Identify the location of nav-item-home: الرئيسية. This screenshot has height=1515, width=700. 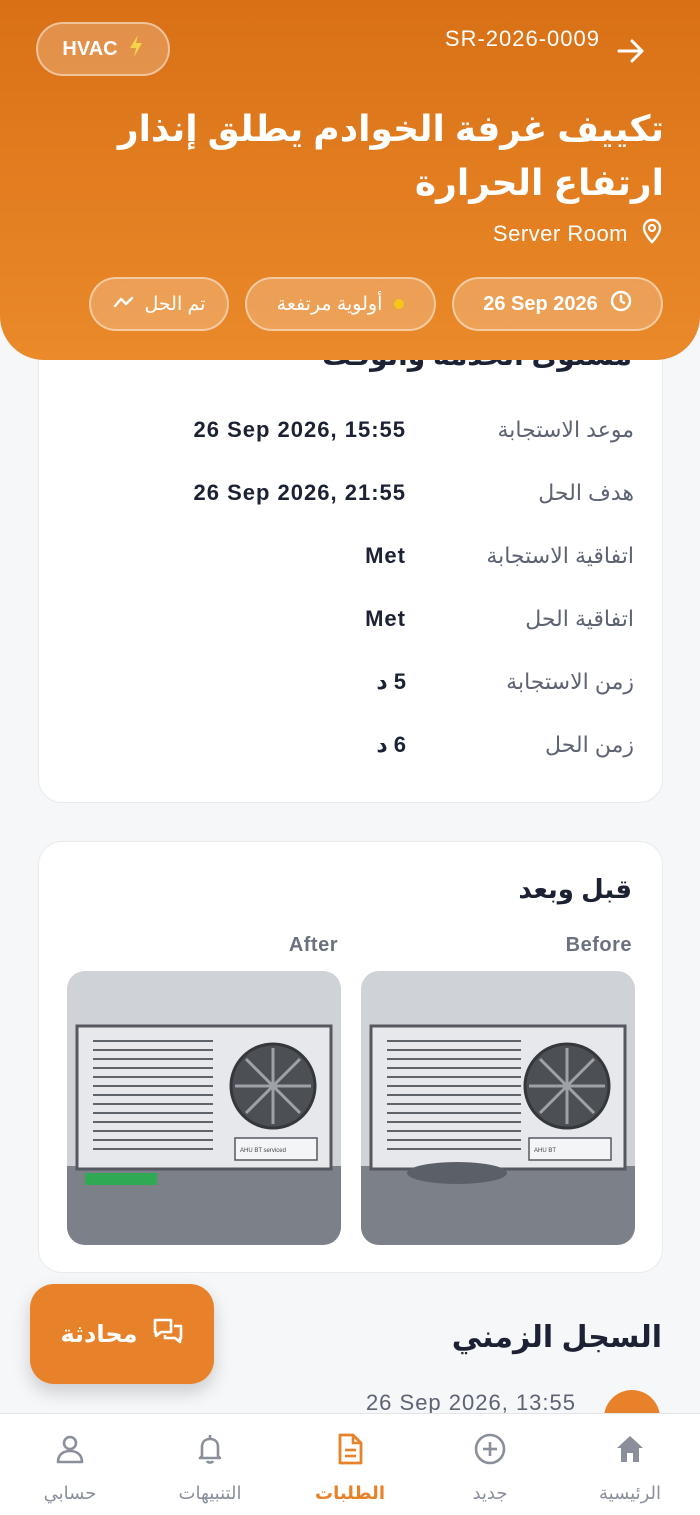
(630, 1464).